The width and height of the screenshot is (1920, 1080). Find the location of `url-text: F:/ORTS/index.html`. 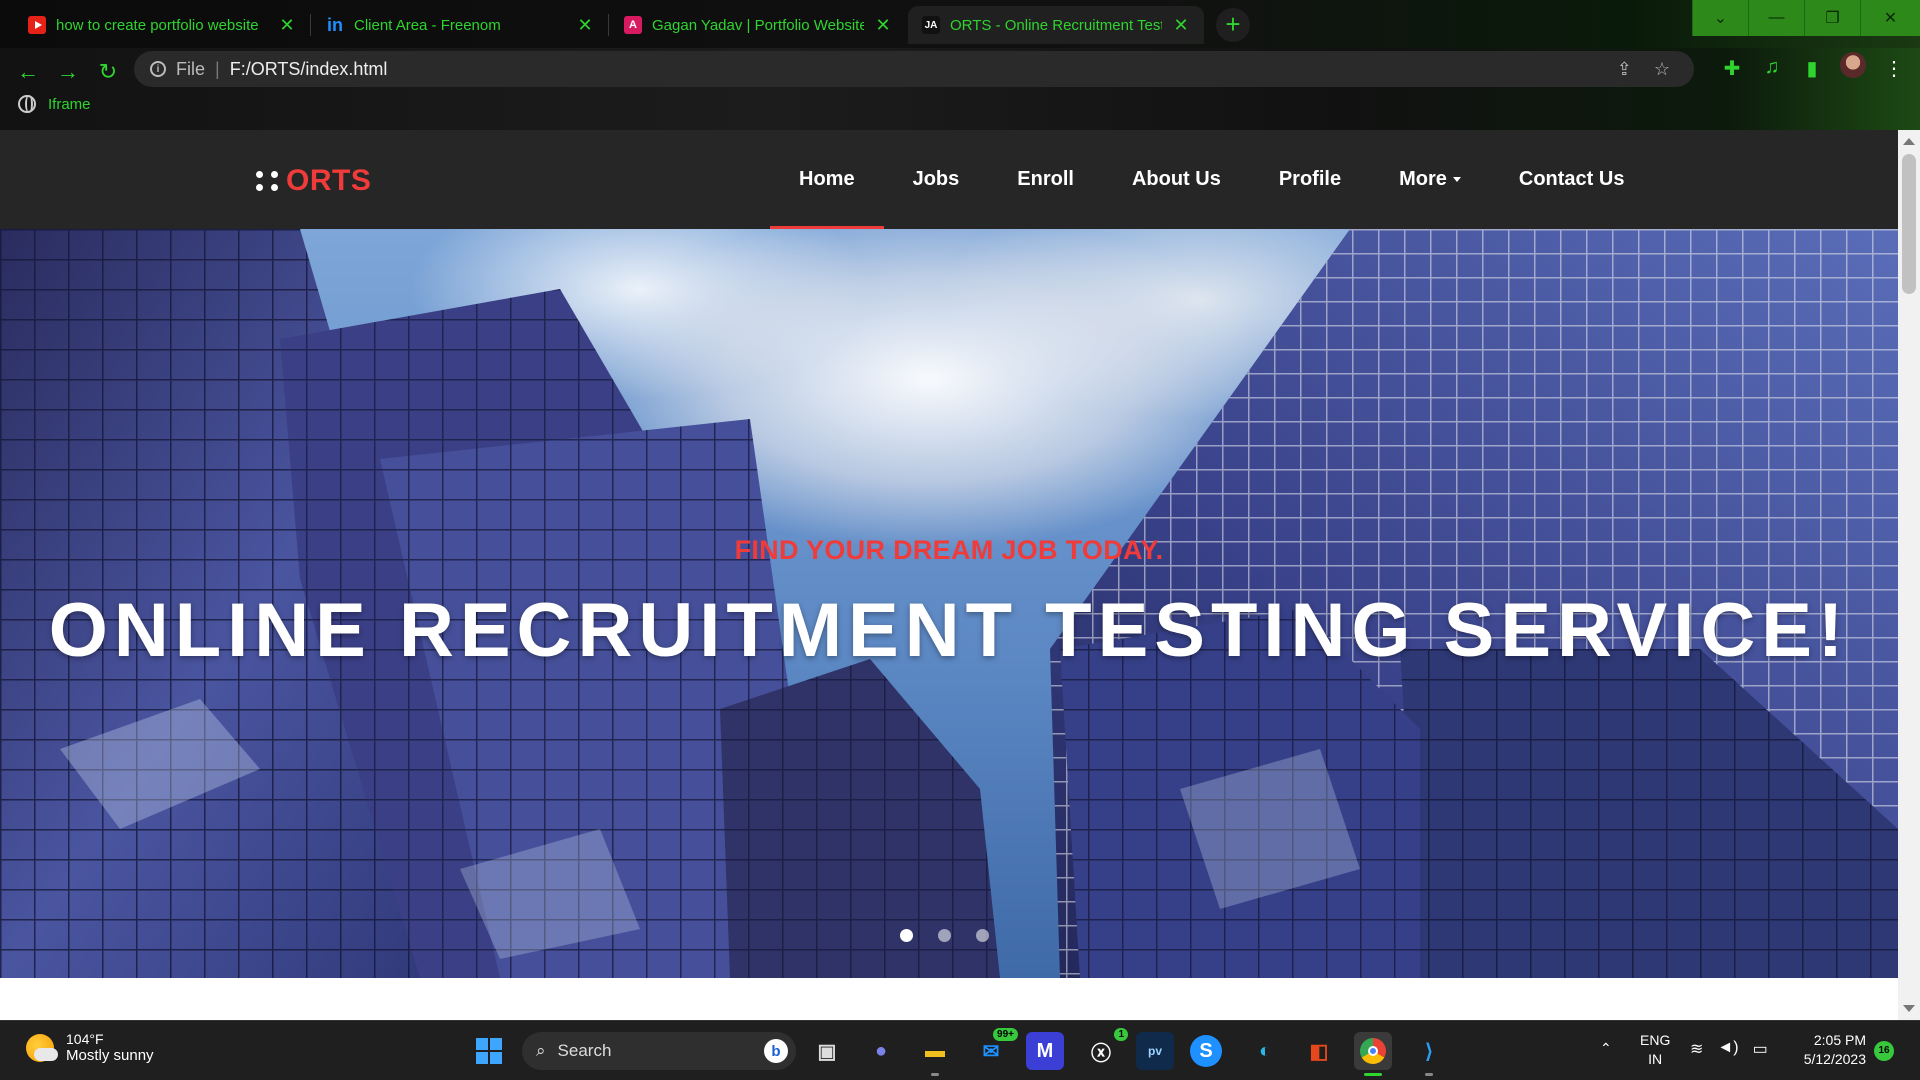

url-text: F:/ORTS/index.html is located at coordinates (308, 68).